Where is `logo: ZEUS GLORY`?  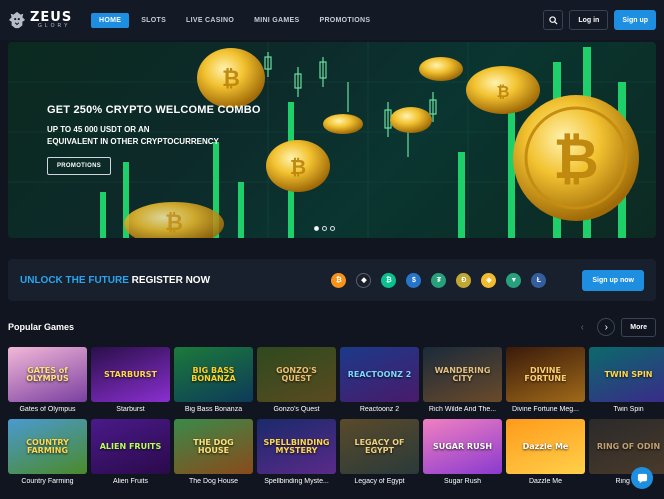
logo: ZEUS GLORY is located at coordinates (48, 20).